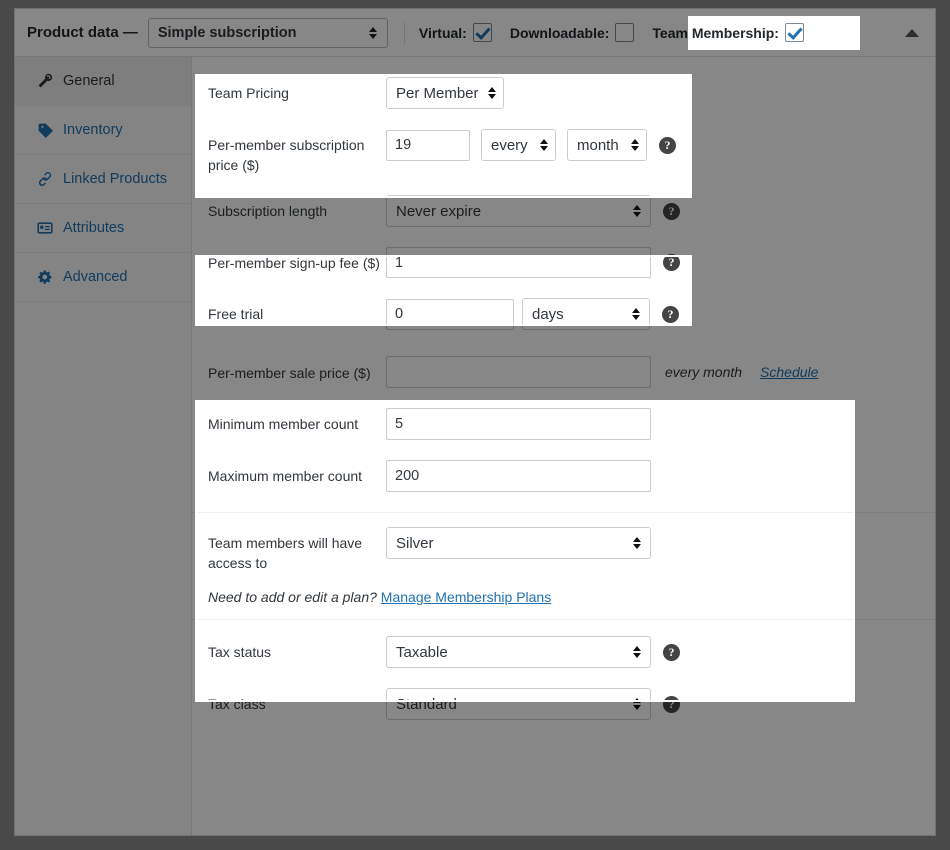 This screenshot has width=950, height=850. I want to click on min-members-row: Minimum member count 5, so click(563, 424).